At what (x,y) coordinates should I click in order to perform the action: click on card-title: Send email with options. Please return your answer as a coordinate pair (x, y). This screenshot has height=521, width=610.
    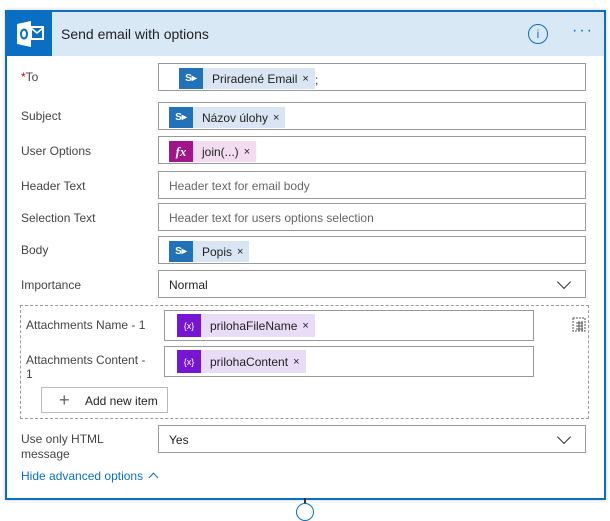
    Looking at the image, I should click on (135, 34).